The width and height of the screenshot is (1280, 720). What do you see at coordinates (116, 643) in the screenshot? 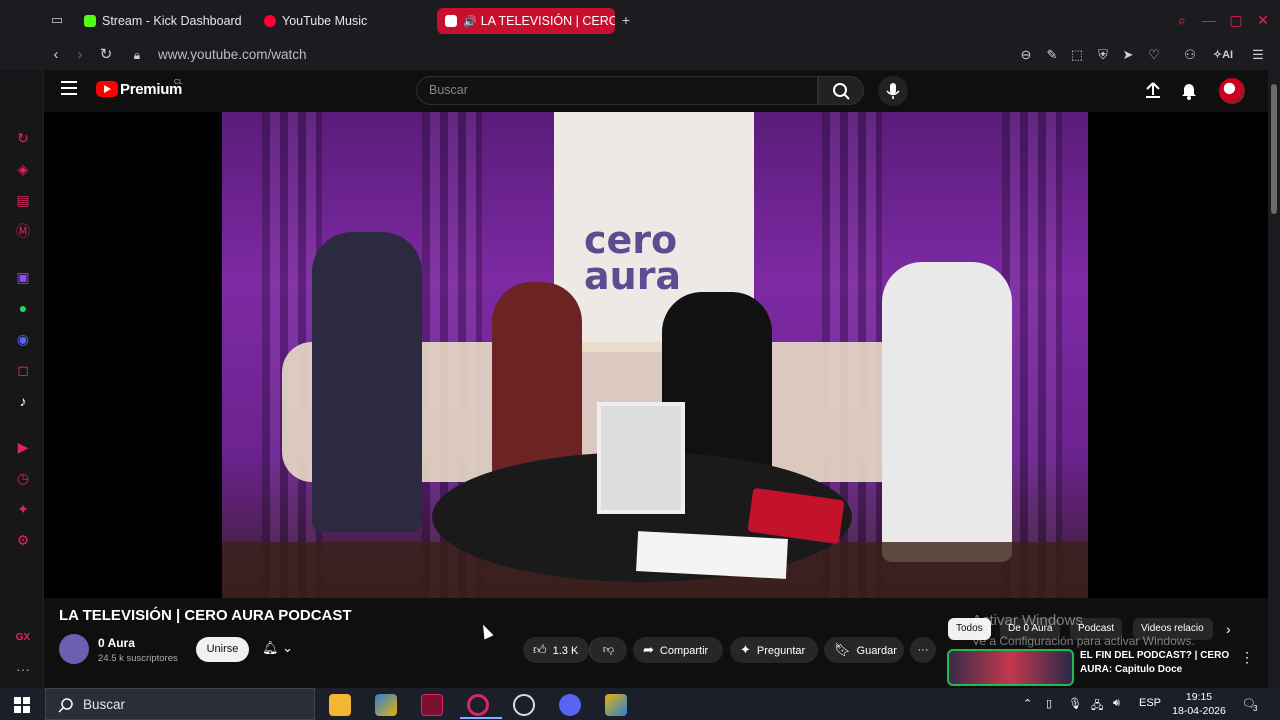
I see `channel-name: 0 Aura` at bounding box center [116, 643].